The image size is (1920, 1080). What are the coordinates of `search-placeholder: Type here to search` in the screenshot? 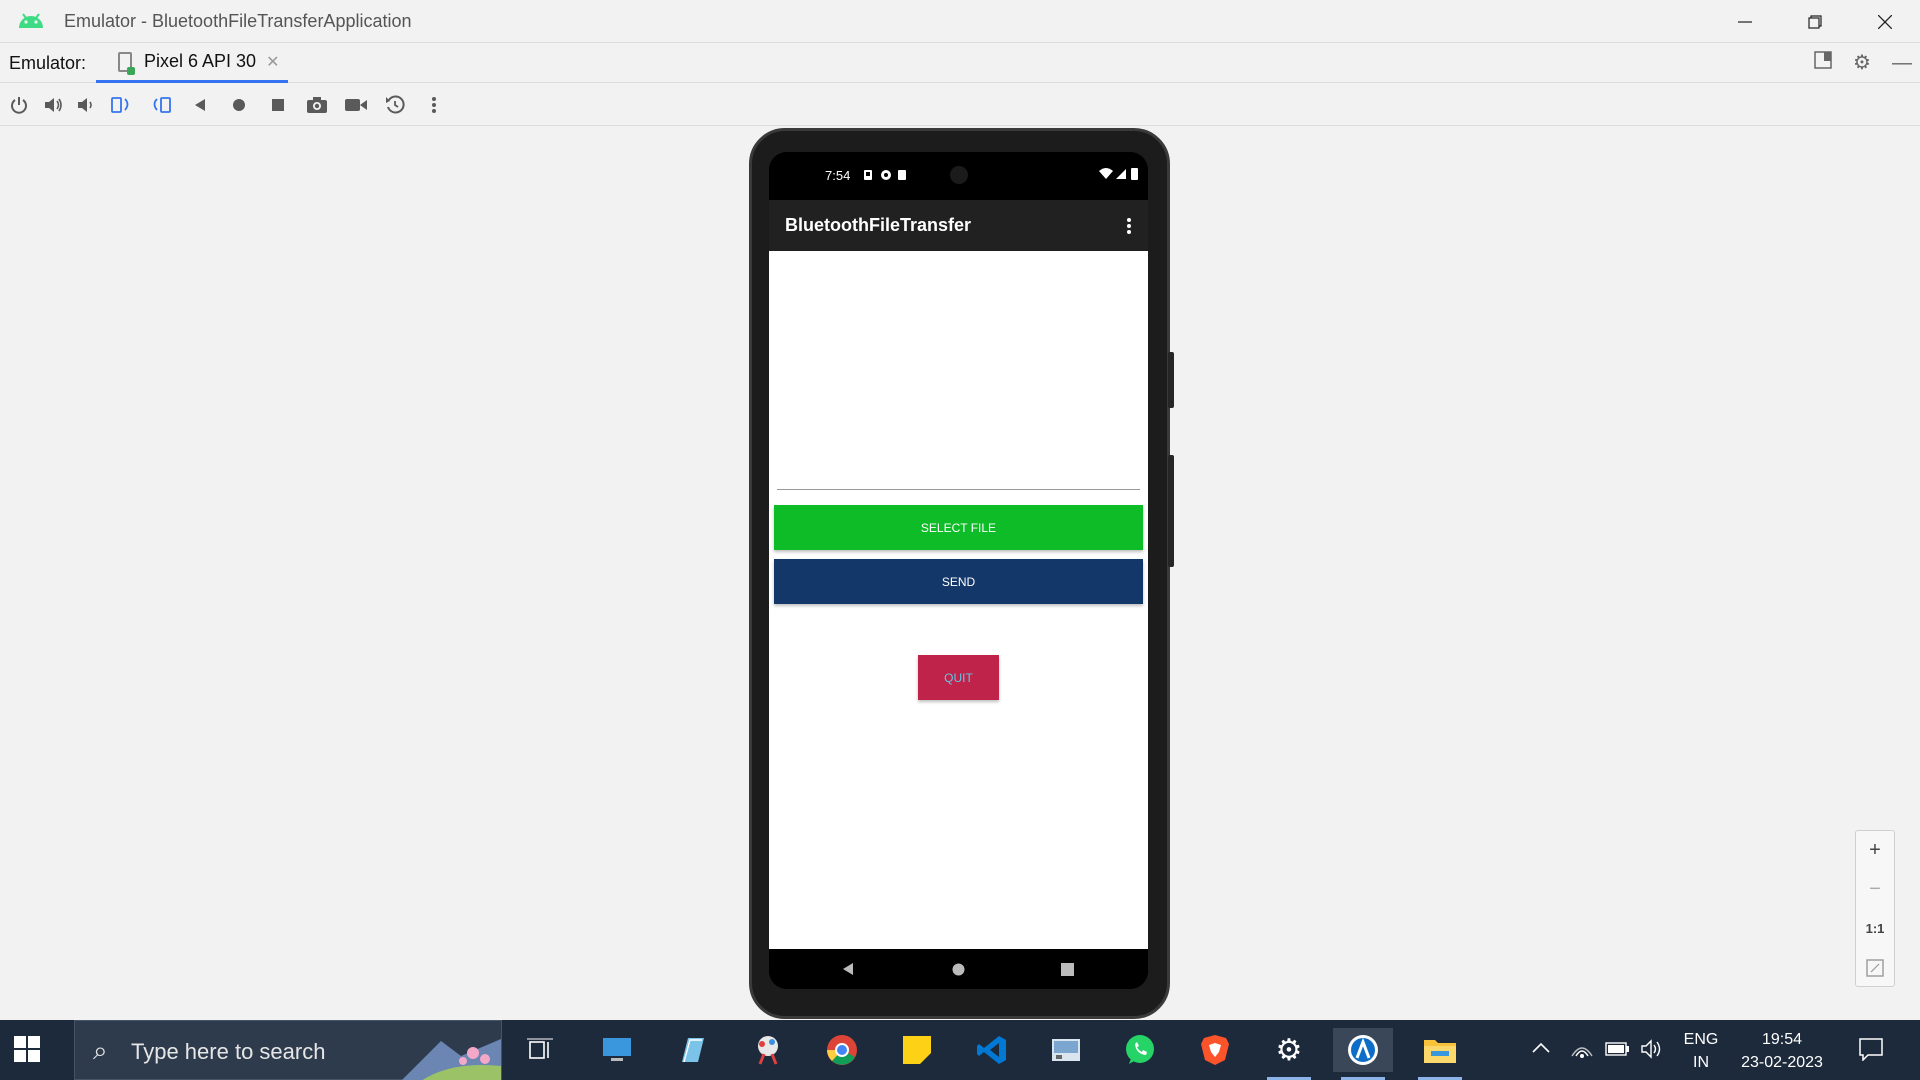 It's located at (228, 1051).